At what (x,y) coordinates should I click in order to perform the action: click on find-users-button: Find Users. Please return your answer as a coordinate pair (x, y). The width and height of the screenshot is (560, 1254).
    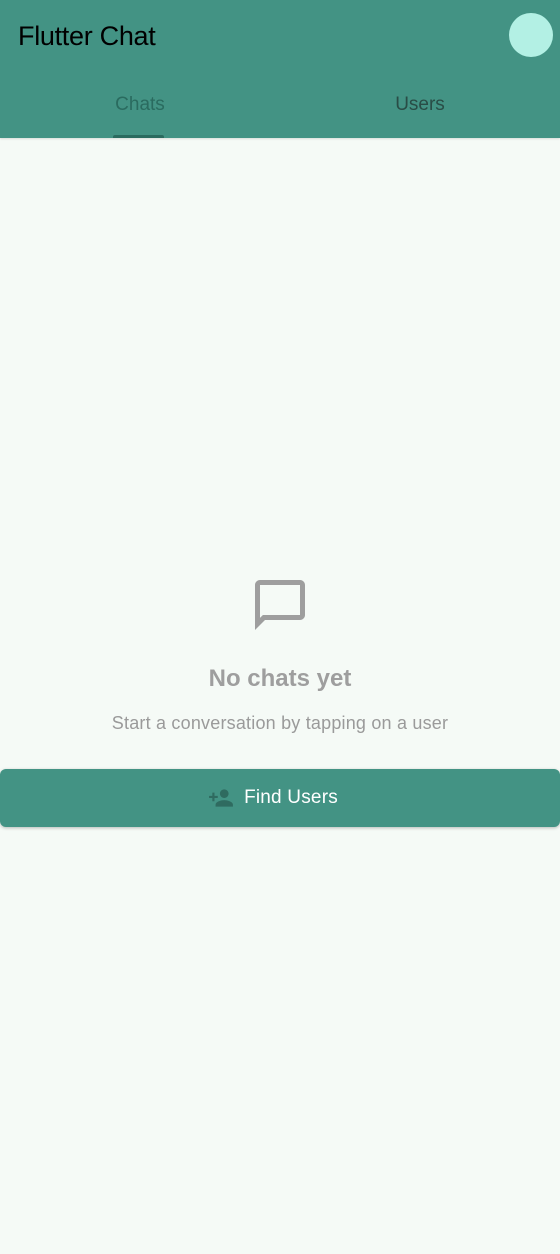
    Looking at the image, I should click on (280, 798).